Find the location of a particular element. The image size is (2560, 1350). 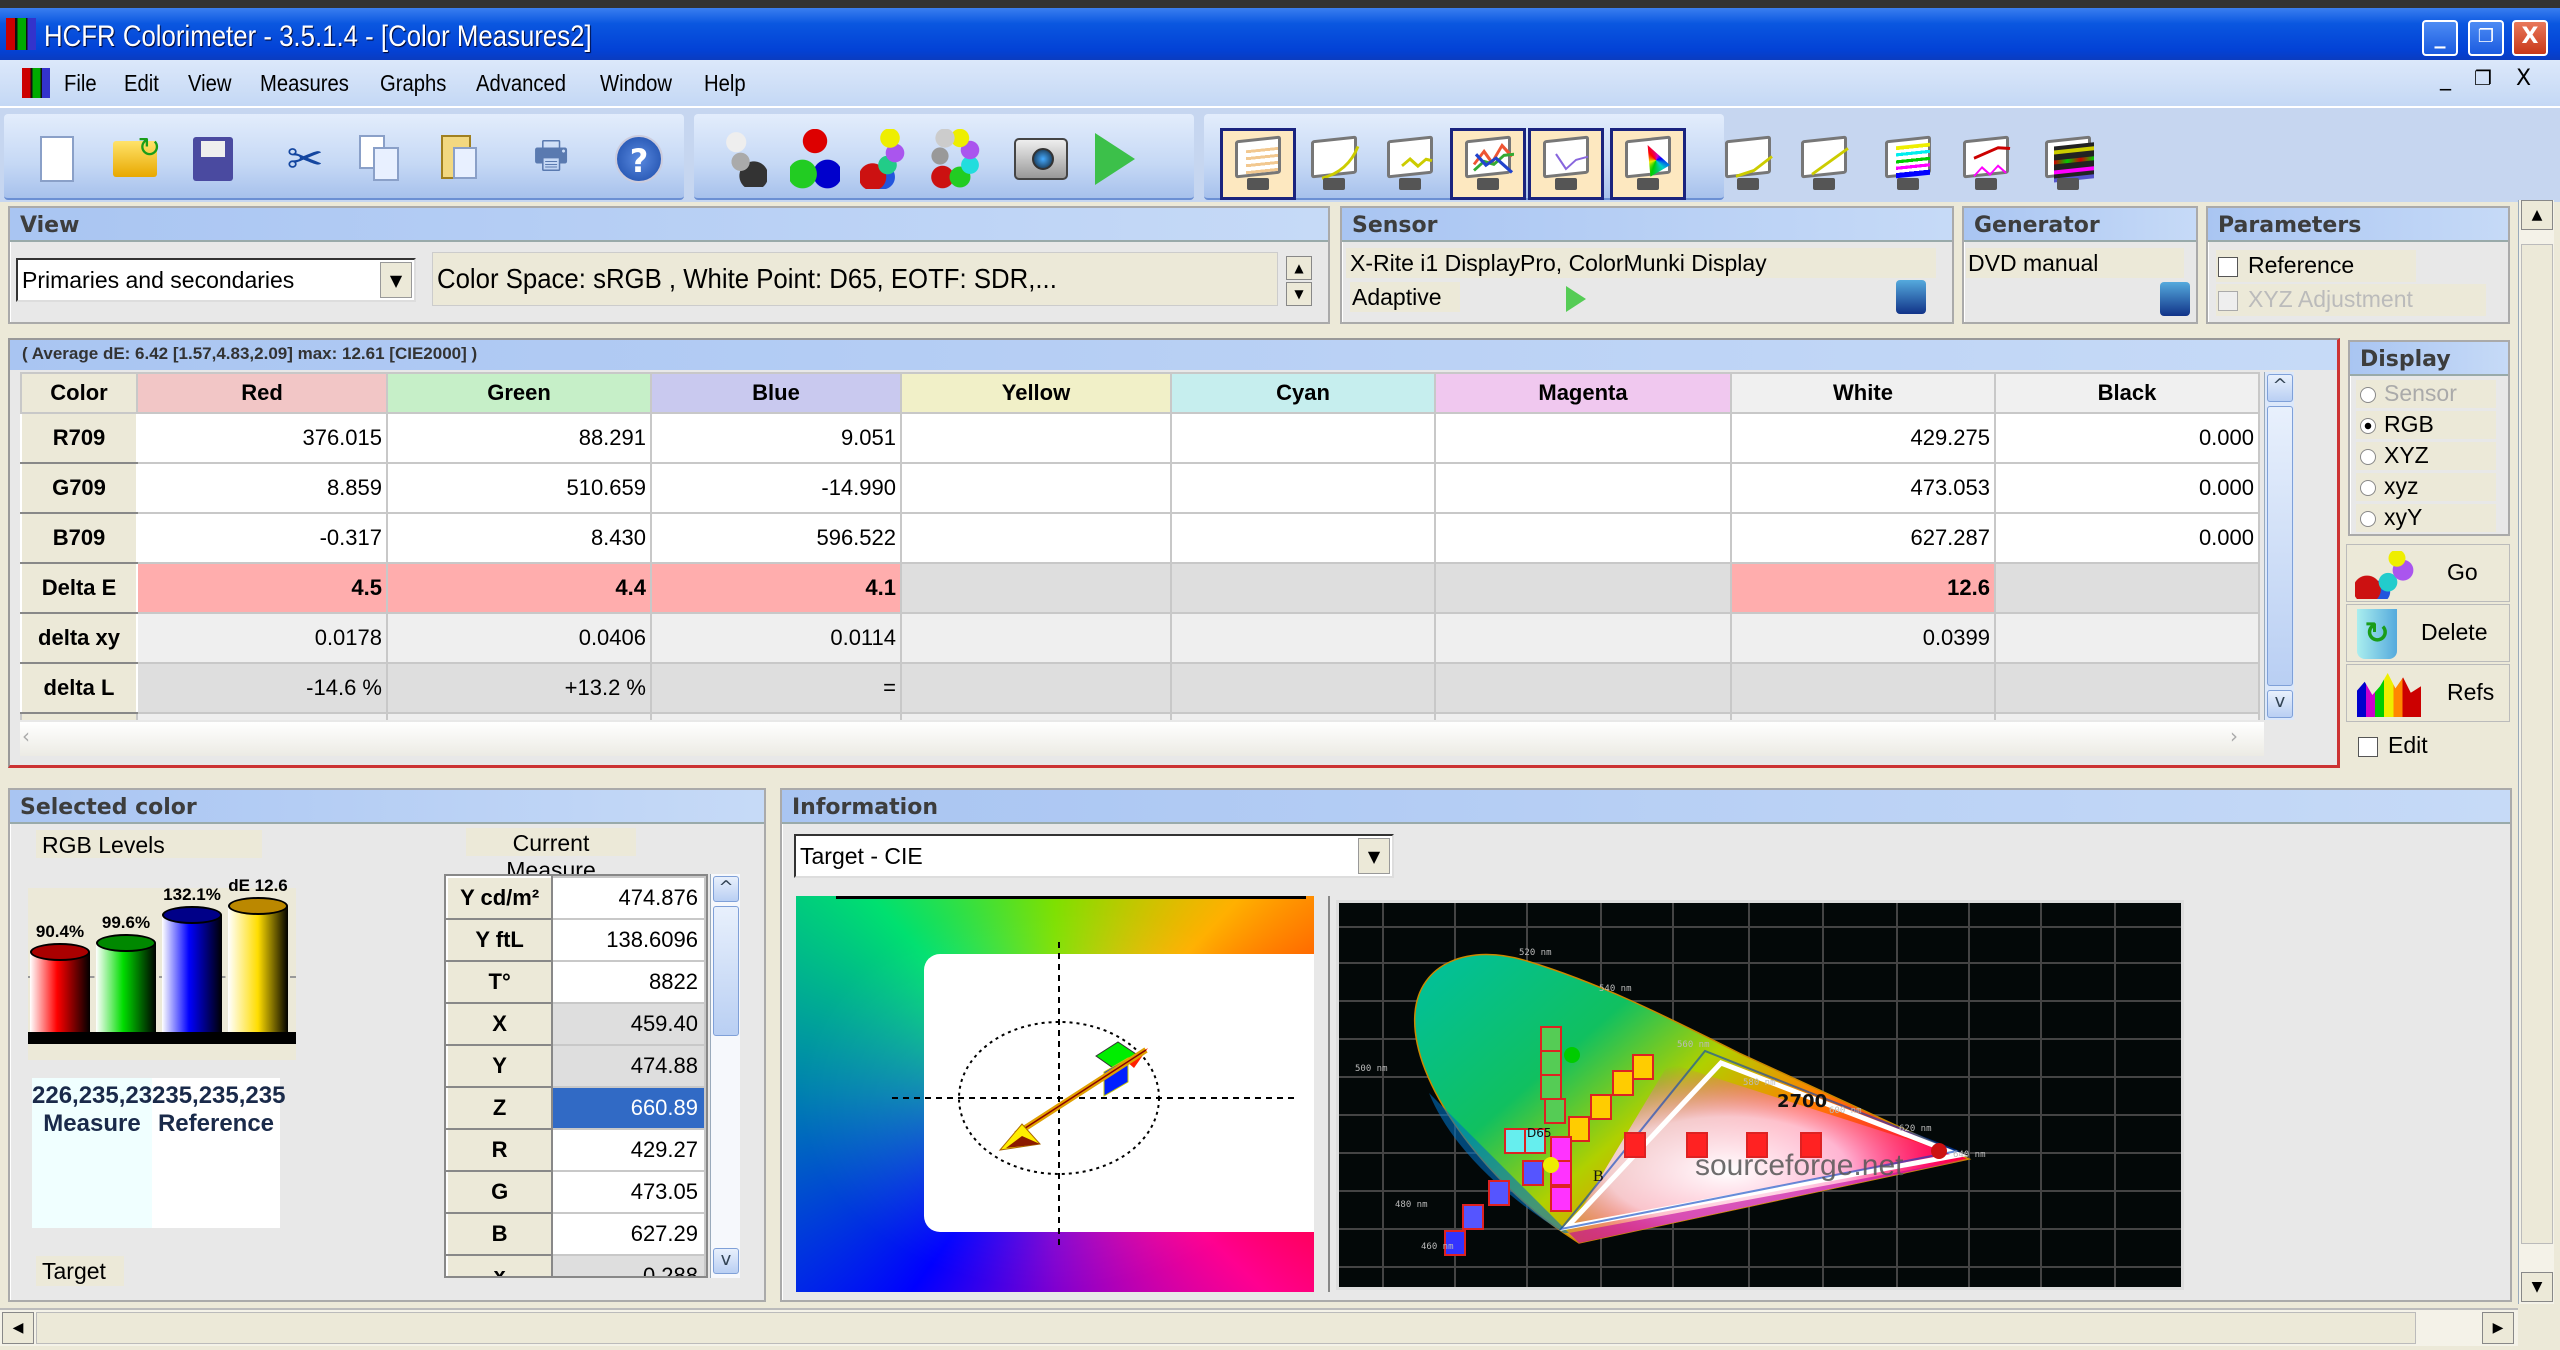

mdi-minimize-button: _ is located at coordinates (2445, 78).